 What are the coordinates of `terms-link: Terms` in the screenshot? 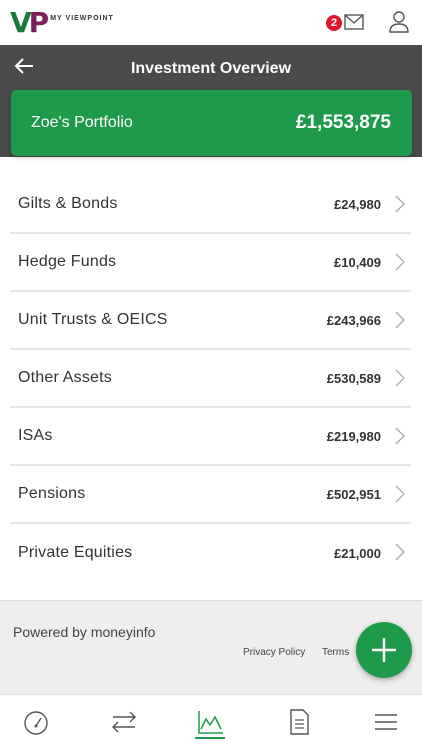 It's located at (335, 652).